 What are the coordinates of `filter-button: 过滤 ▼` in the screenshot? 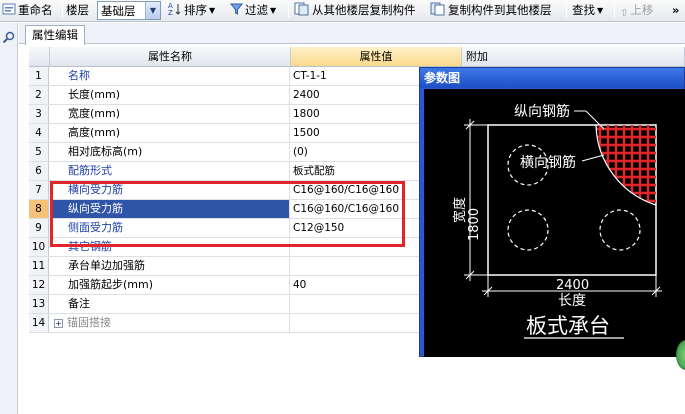 It's located at (253, 10).